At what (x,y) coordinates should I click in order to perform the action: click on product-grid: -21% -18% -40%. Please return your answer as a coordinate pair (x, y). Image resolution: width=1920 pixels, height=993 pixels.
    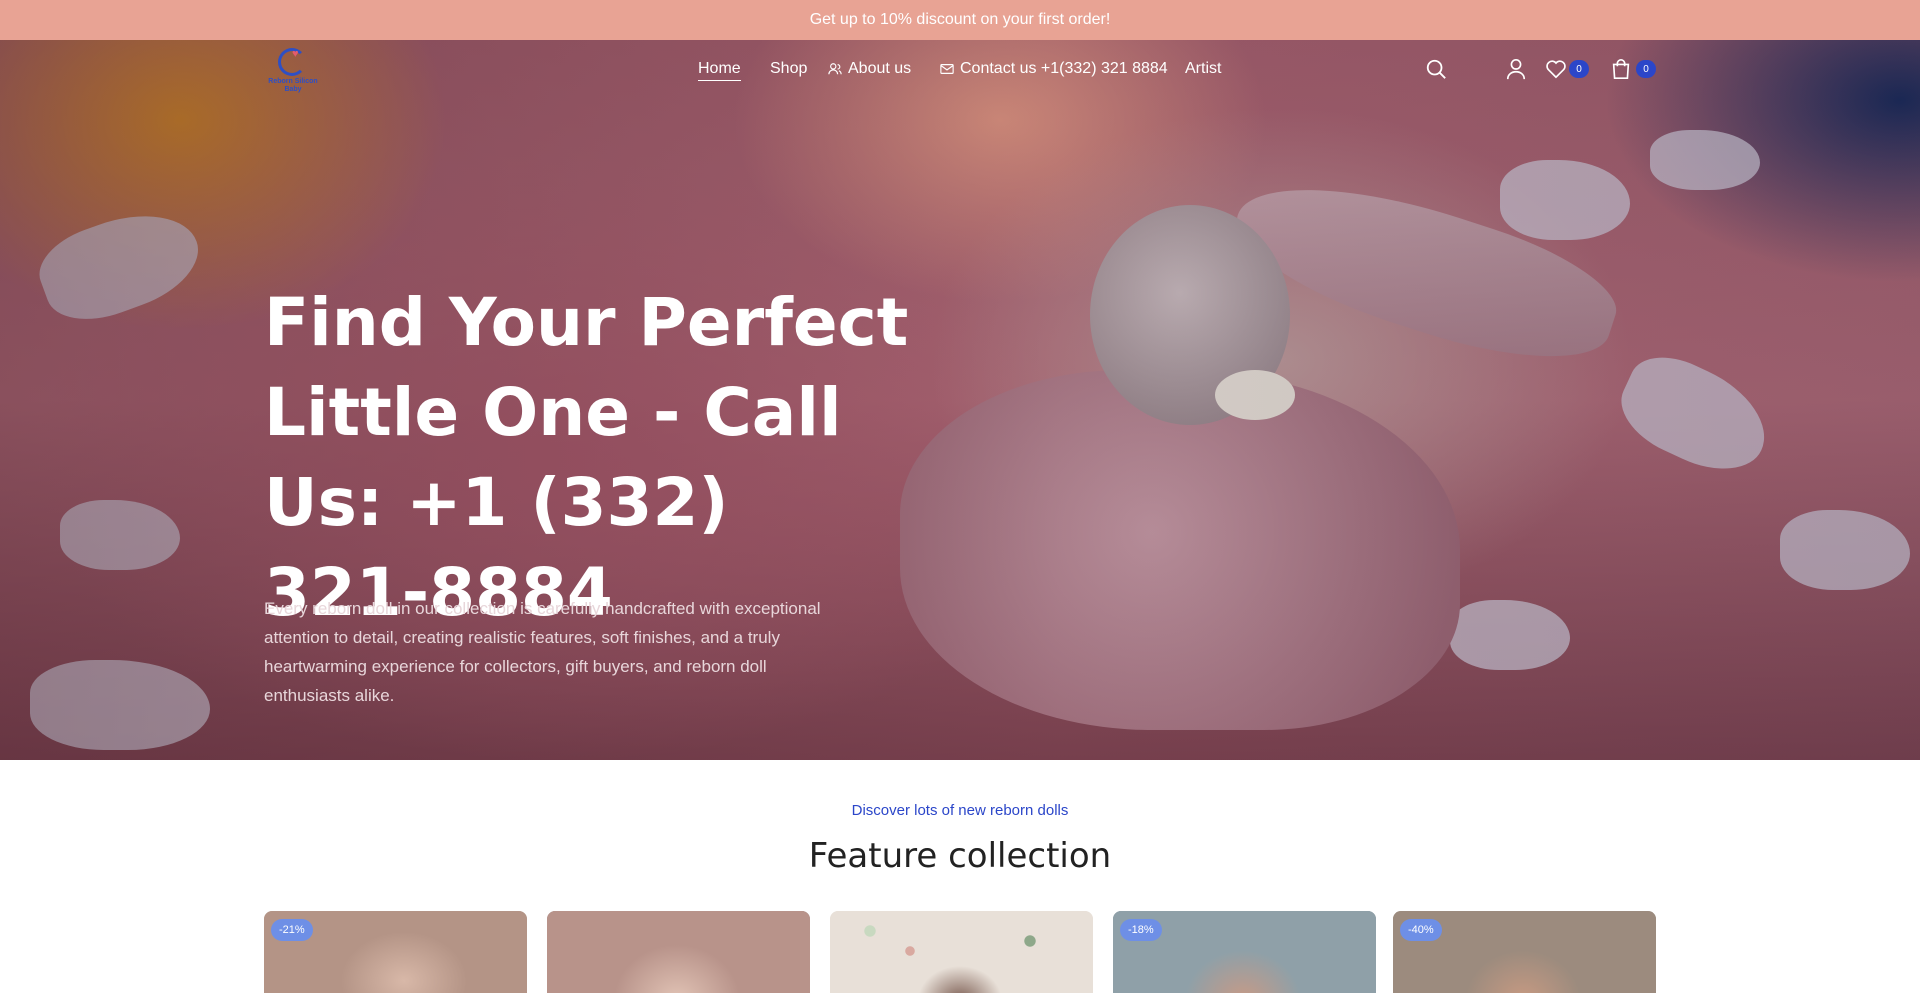
    Looking at the image, I should click on (960, 952).